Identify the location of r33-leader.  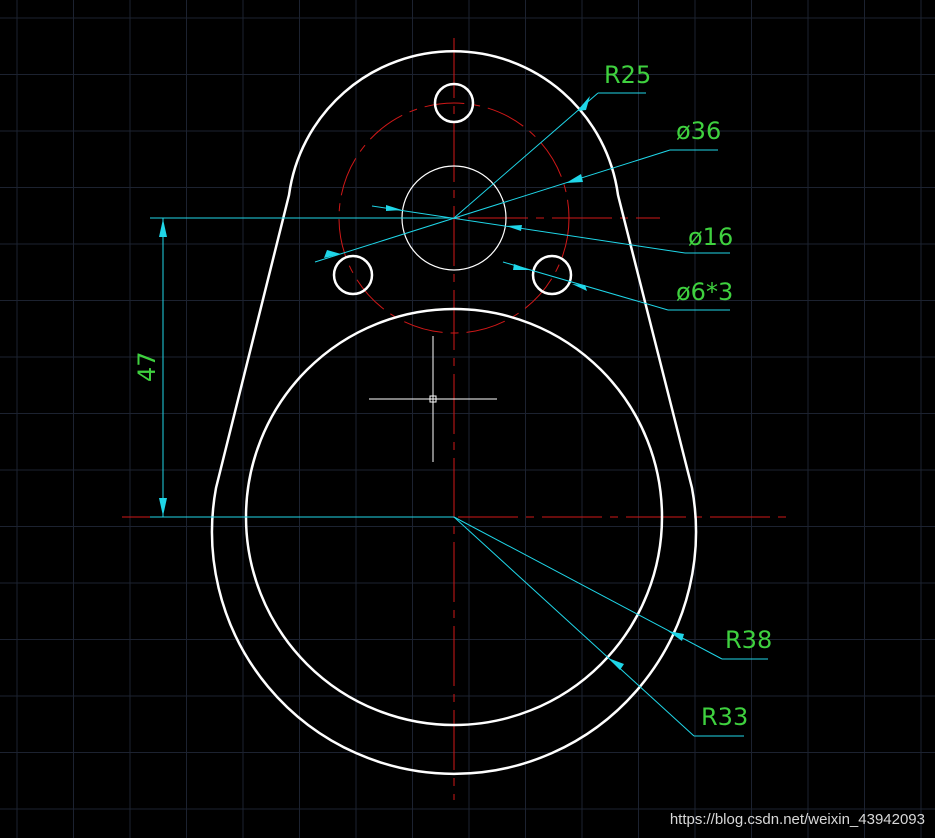
(574, 626).